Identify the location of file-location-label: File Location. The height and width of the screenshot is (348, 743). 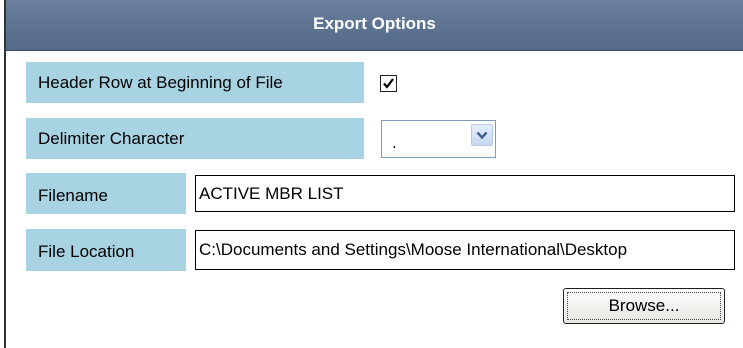
(106, 250).